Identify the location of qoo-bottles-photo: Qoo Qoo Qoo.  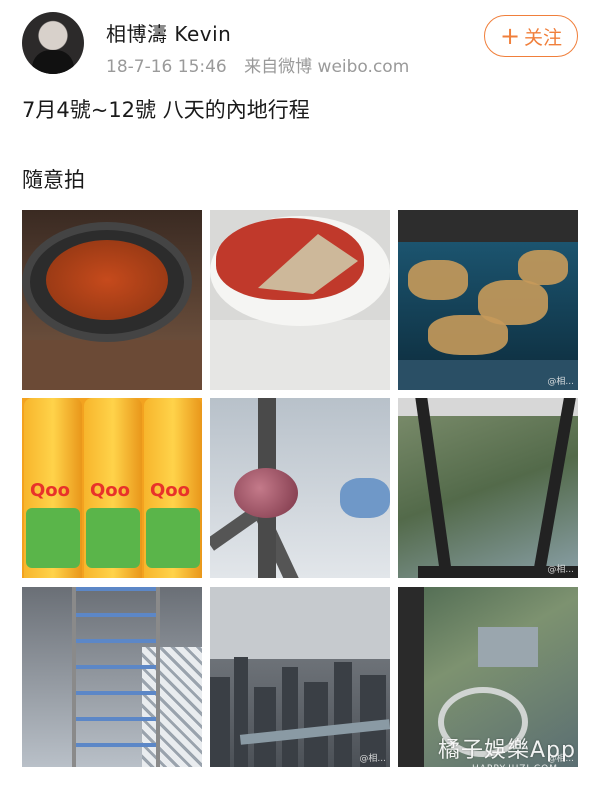
(112, 488).